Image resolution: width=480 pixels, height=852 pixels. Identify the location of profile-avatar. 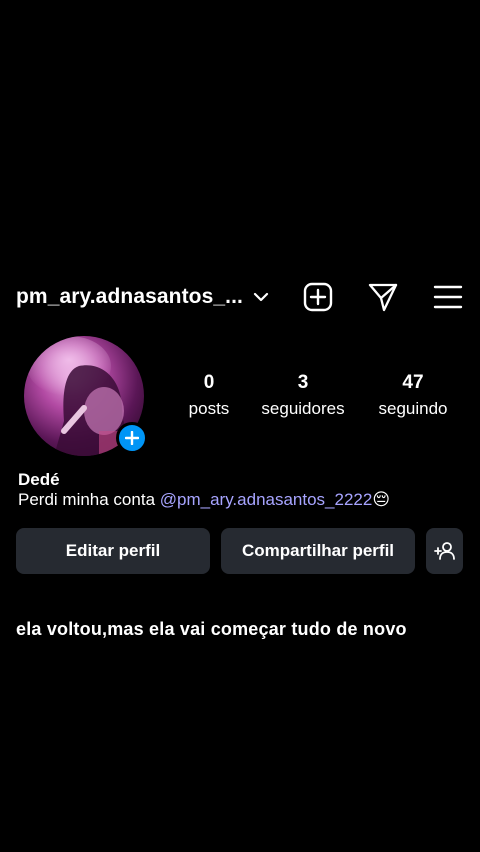
(86, 396).